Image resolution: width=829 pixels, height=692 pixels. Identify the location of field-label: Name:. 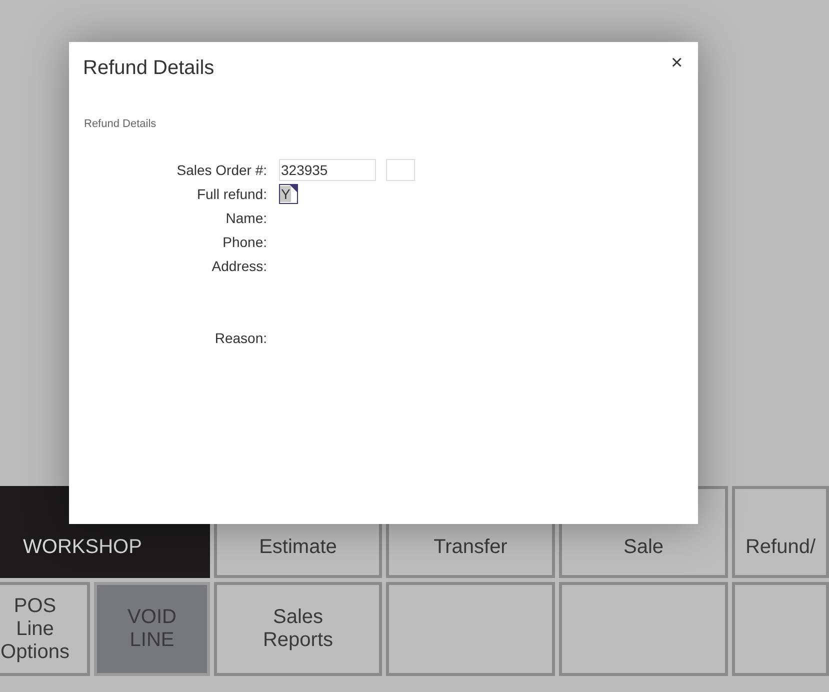
(245, 218).